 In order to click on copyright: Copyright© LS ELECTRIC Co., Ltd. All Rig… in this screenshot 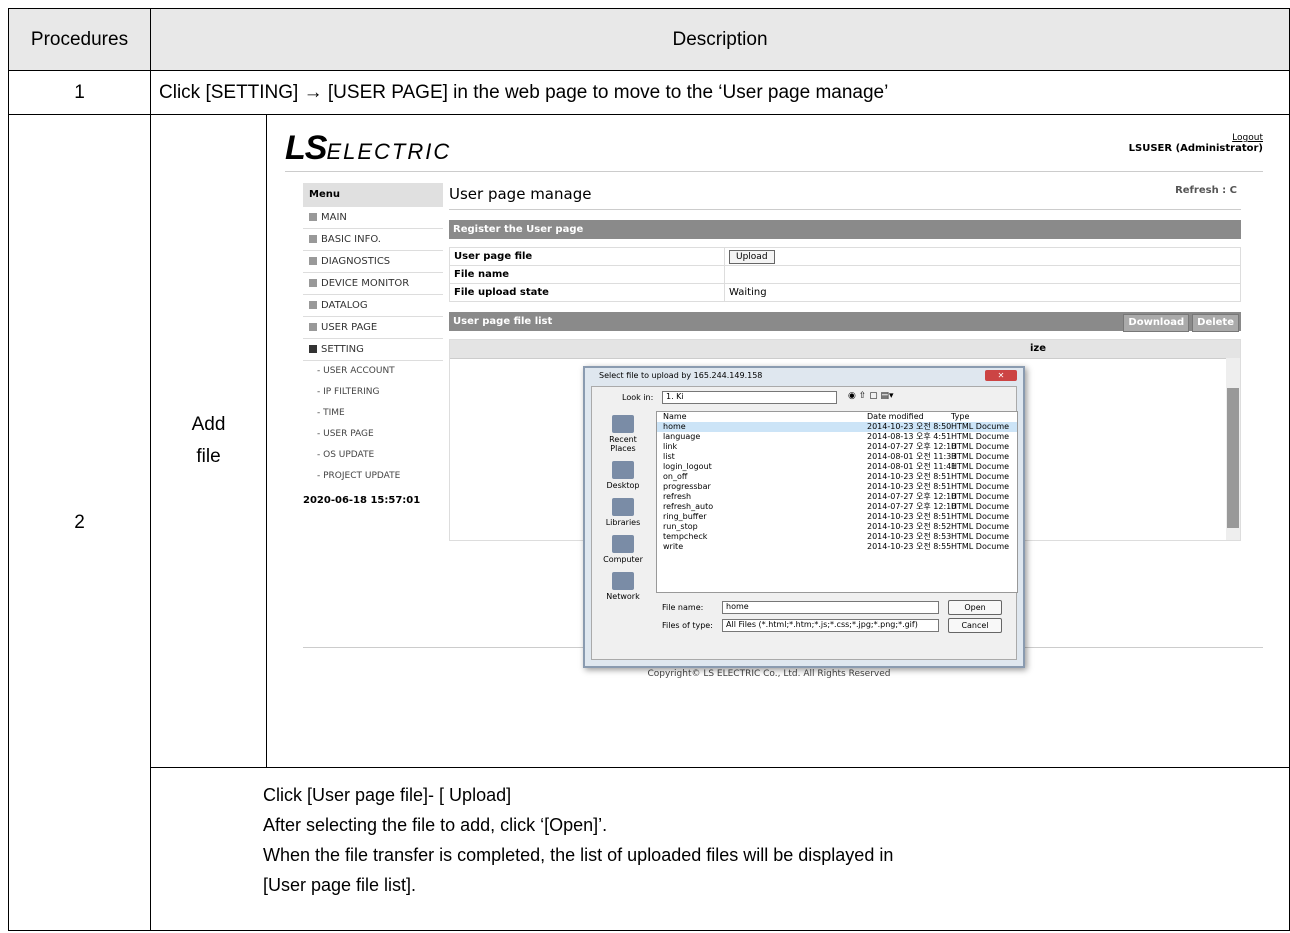, I will do `click(769, 674)`.